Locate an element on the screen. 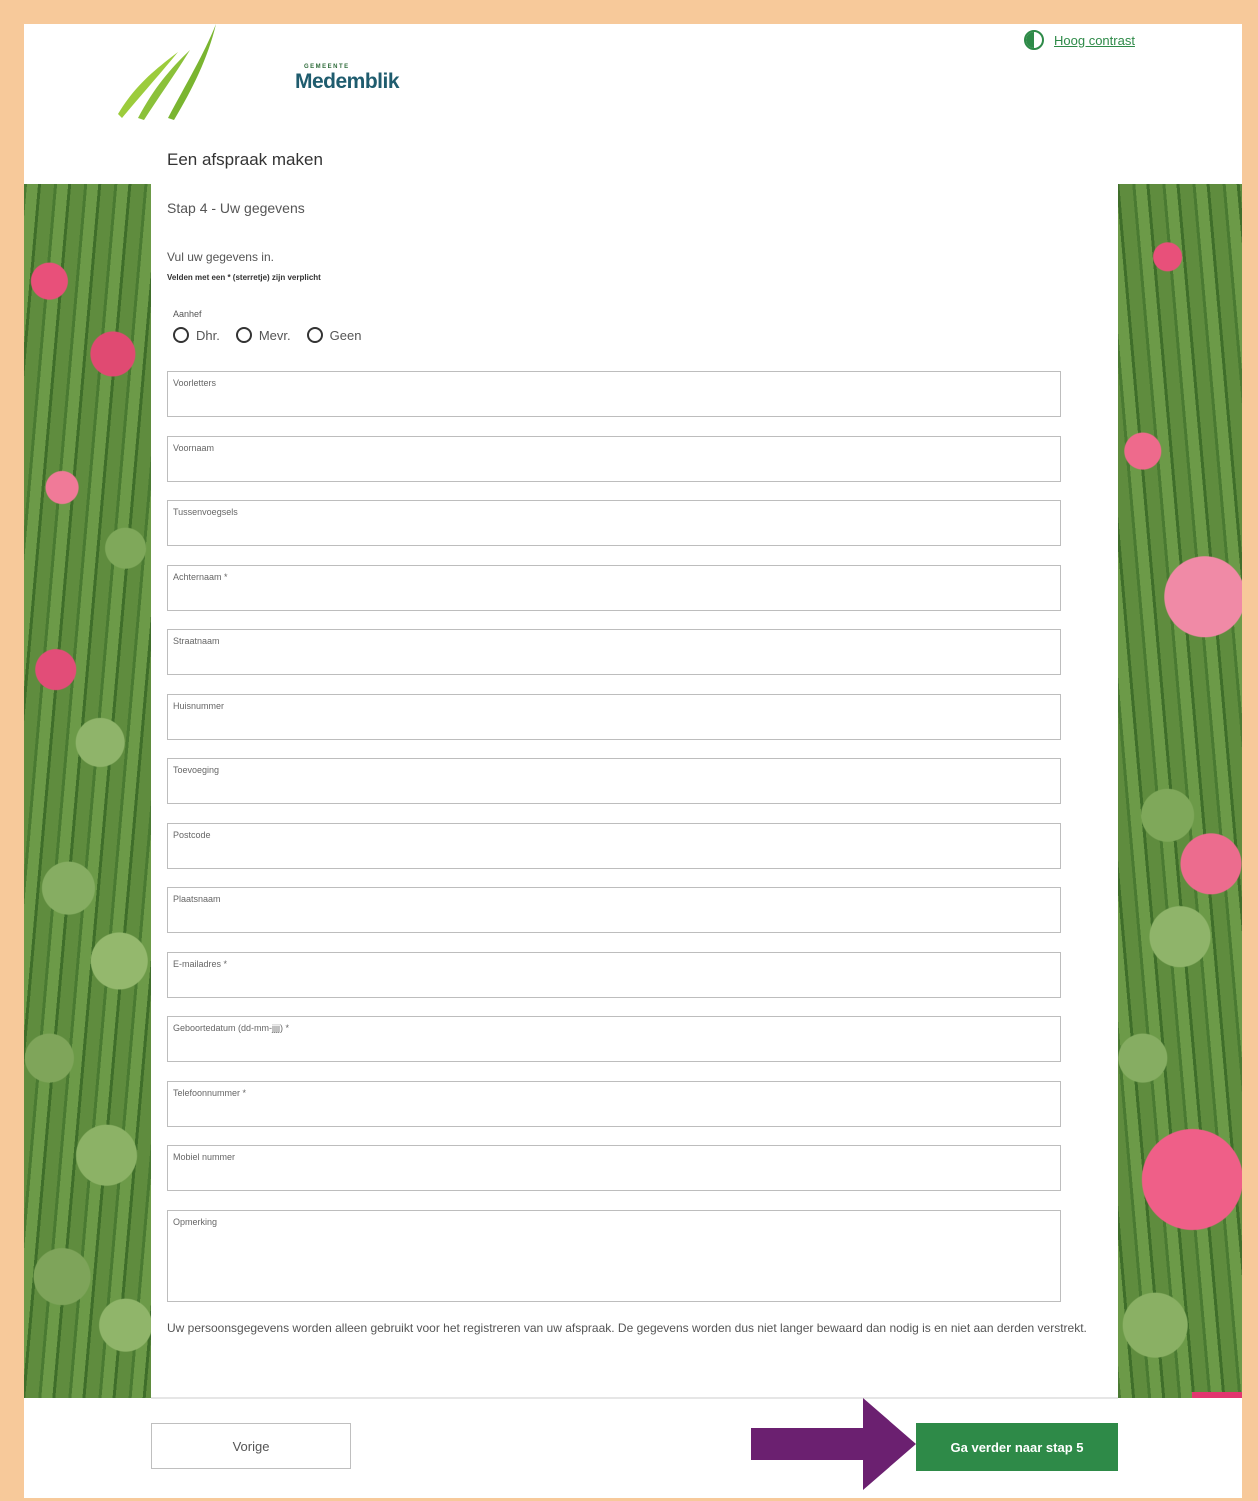 The image size is (1258, 1501). page-title: Een afspraak maken is located at coordinates (245, 159).